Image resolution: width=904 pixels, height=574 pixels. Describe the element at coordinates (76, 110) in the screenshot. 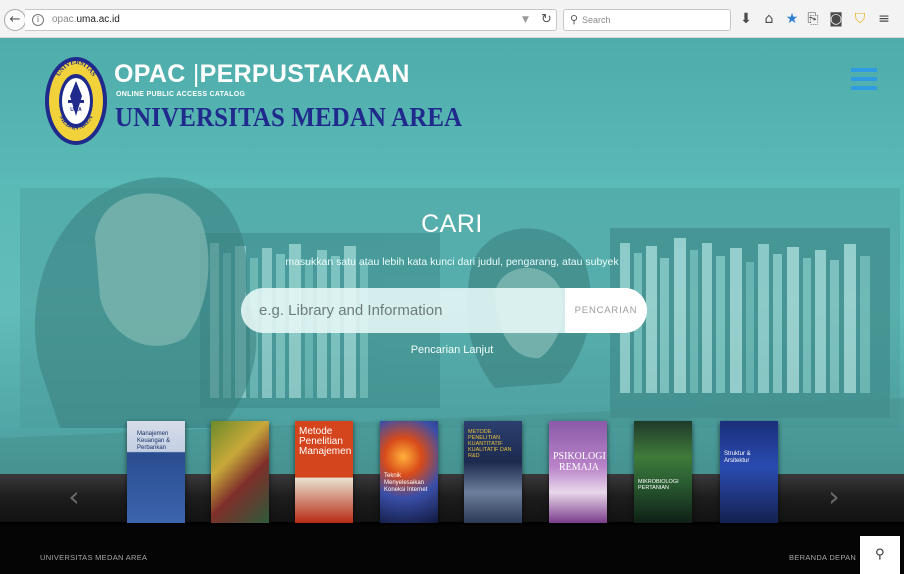

I see `seal-center-text: UMA` at that location.